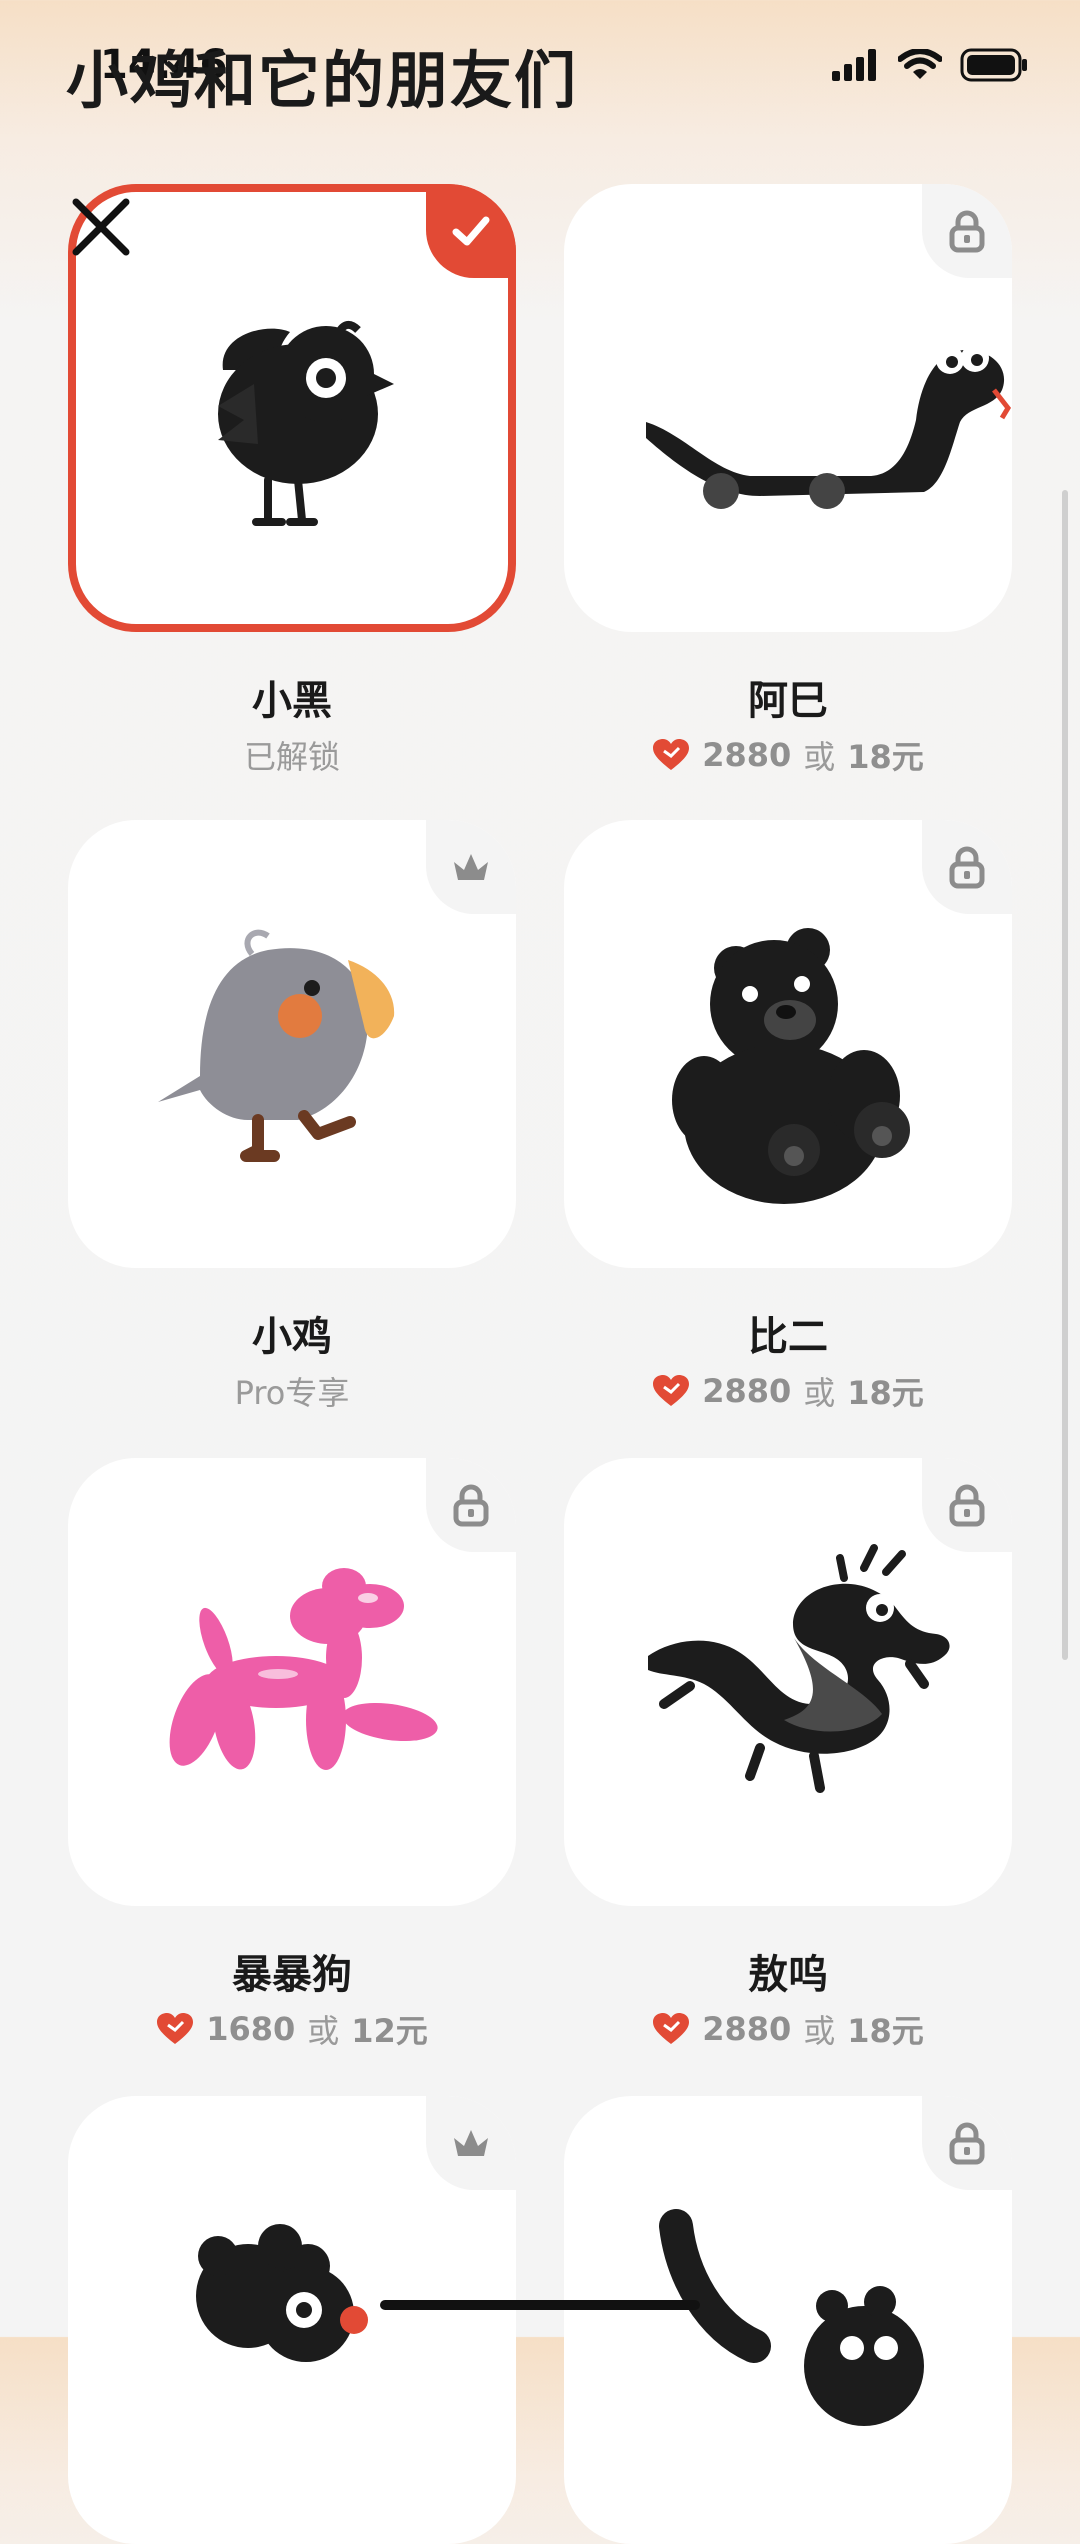 This screenshot has height=2544, width=1080. Describe the element at coordinates (292, 701) in the screenshot. I see `character-name: 小黑` at that location.